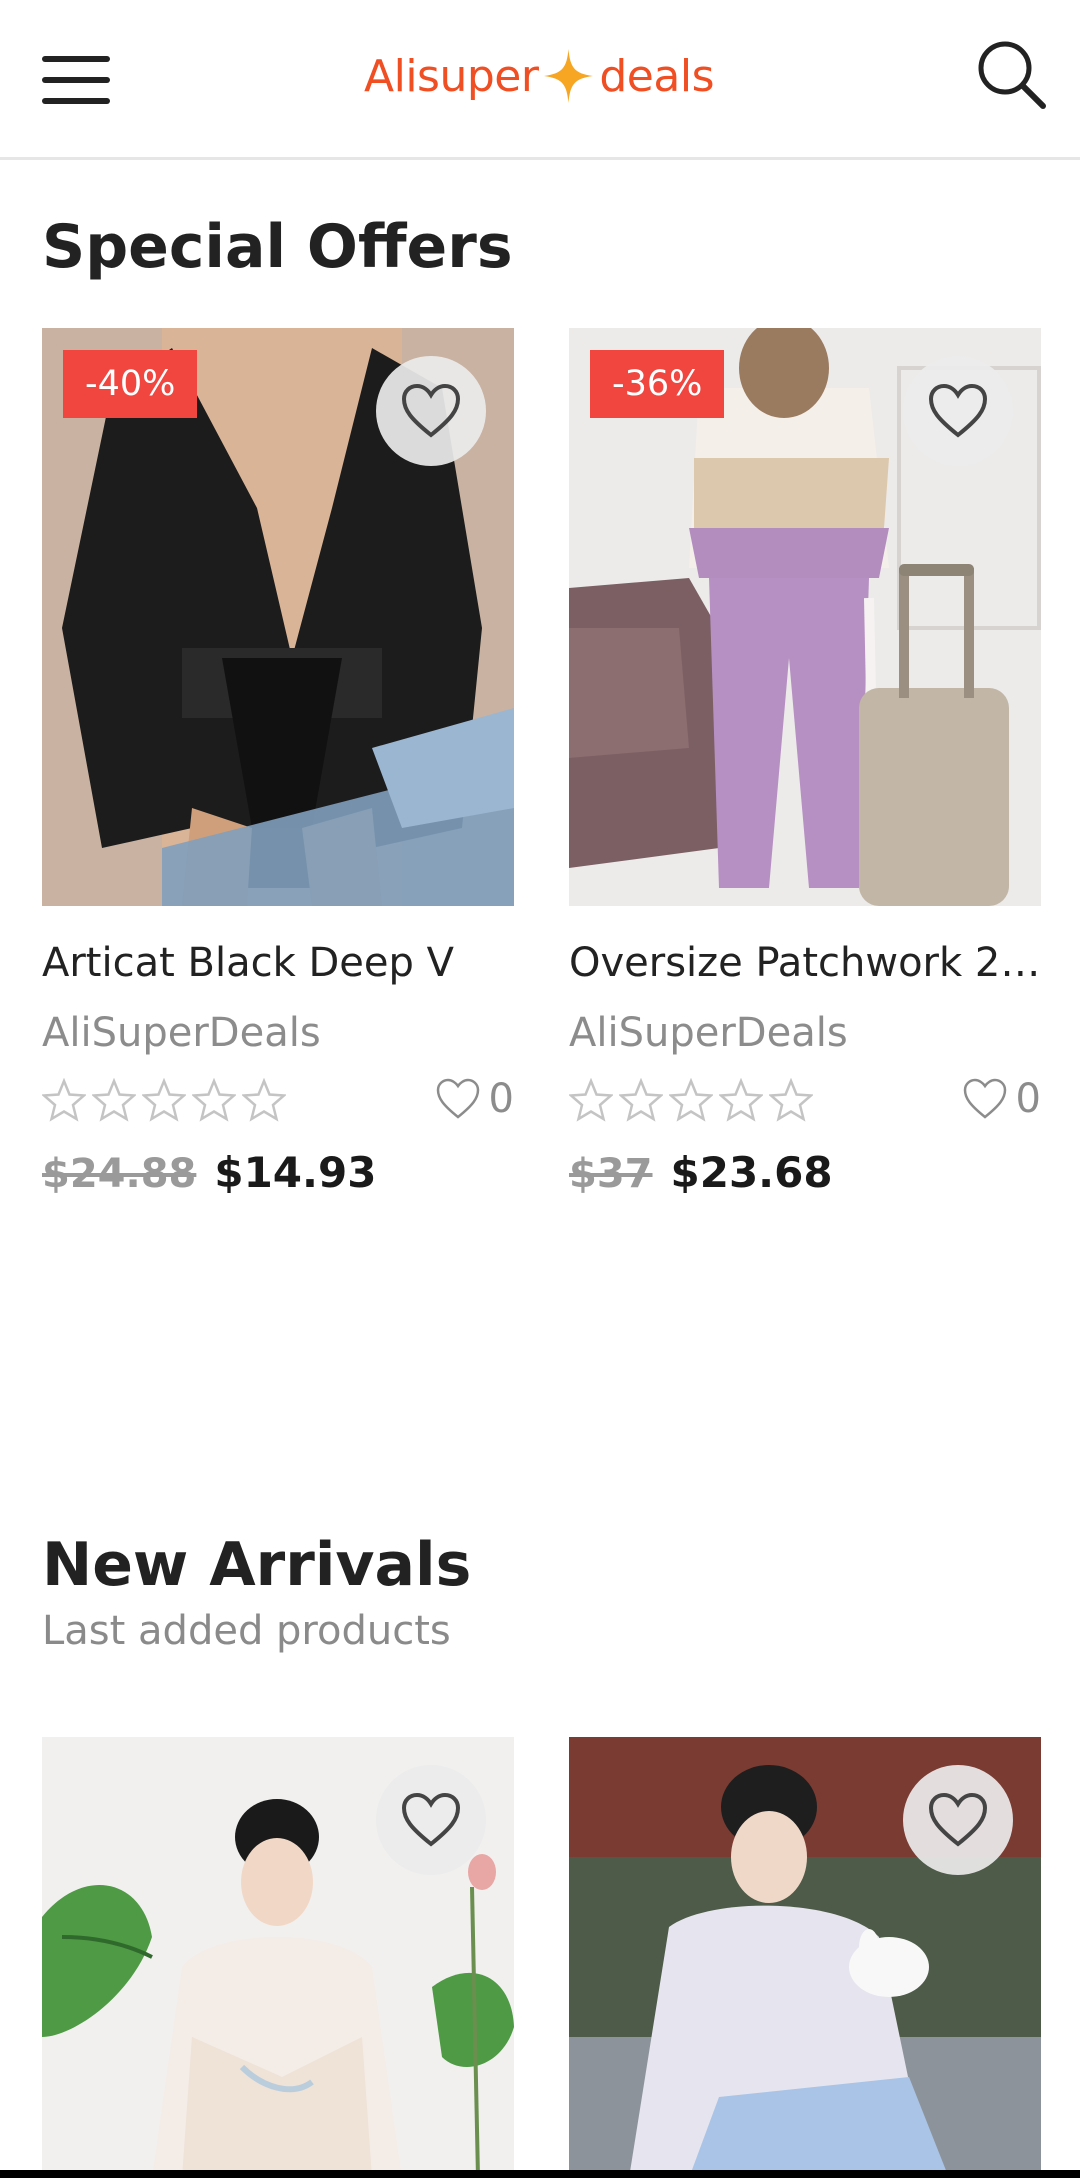 The width and height of the screenshot is (1080, 2178). What do you see at coordinates (656, 76) in the screenshot?
I see `logo-text-right: deals` at bounding box center [656, 76].